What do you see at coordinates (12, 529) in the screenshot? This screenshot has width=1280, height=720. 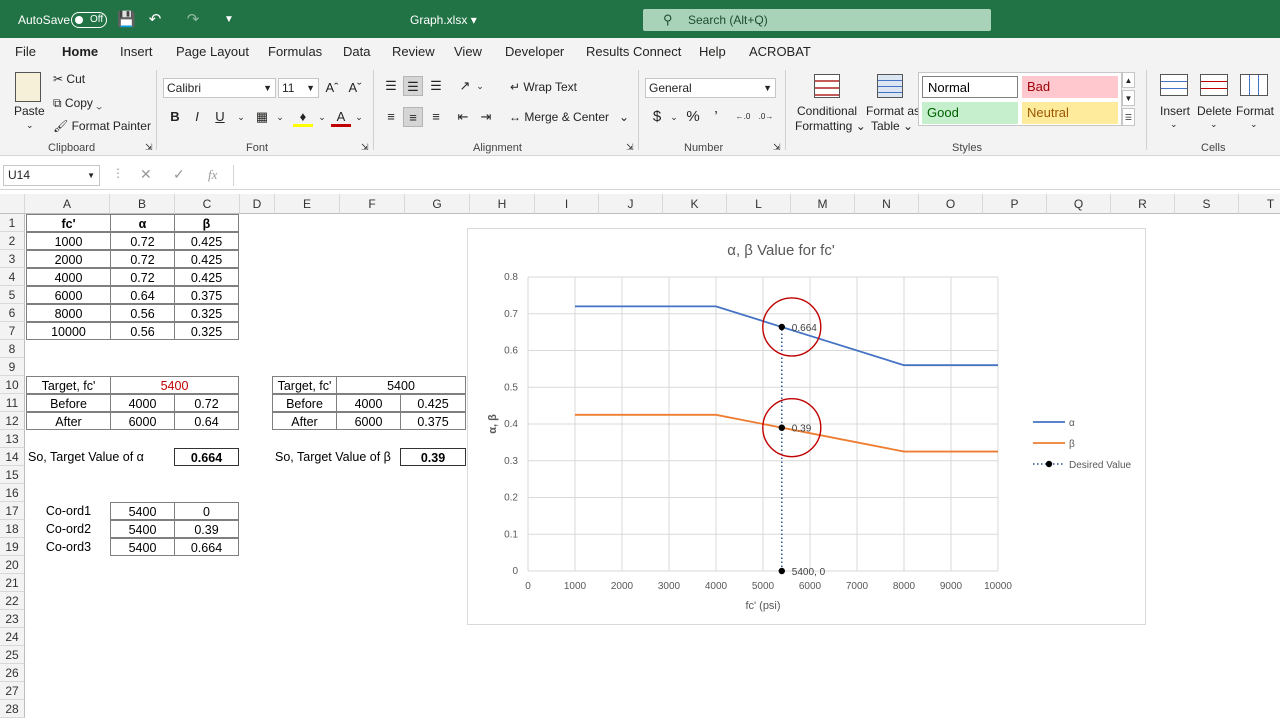 I see `row-header-18: 18` at bounding box center [12, 529].